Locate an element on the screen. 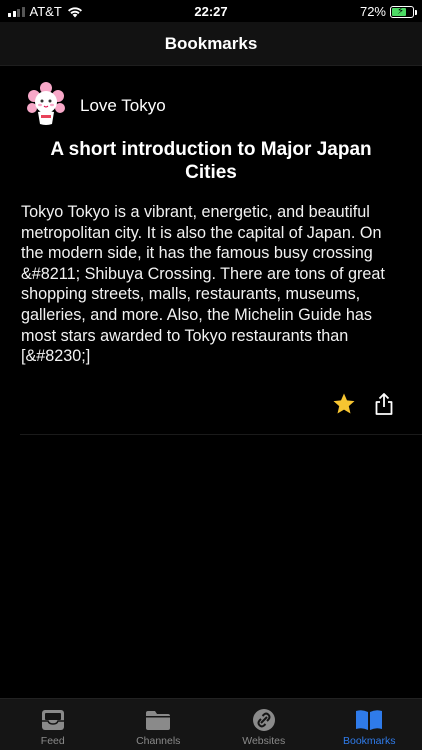  tab-bookmarks: Bookmarks is located at coordinates (369, 724).